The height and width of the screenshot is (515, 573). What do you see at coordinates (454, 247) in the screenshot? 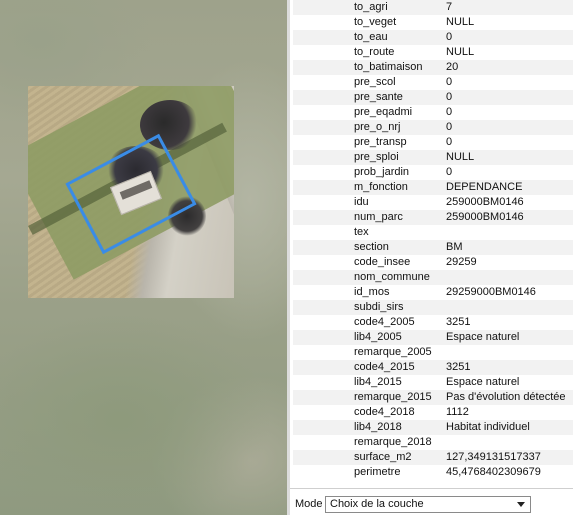
I see `attribute-value: BM` at bounding box center [454, 247].